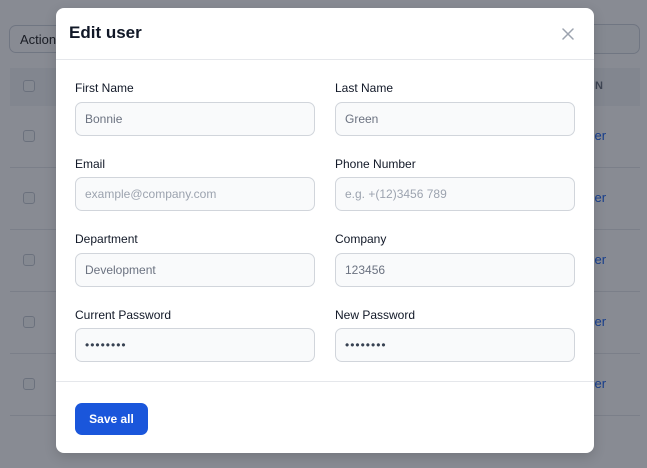 Image resolution: width=647 pixels, height=468 pixels. What do you see at coordinates (375, 315) in the screenshot?
I see `new-password-label: New Password` at bounding box center [375, 315].